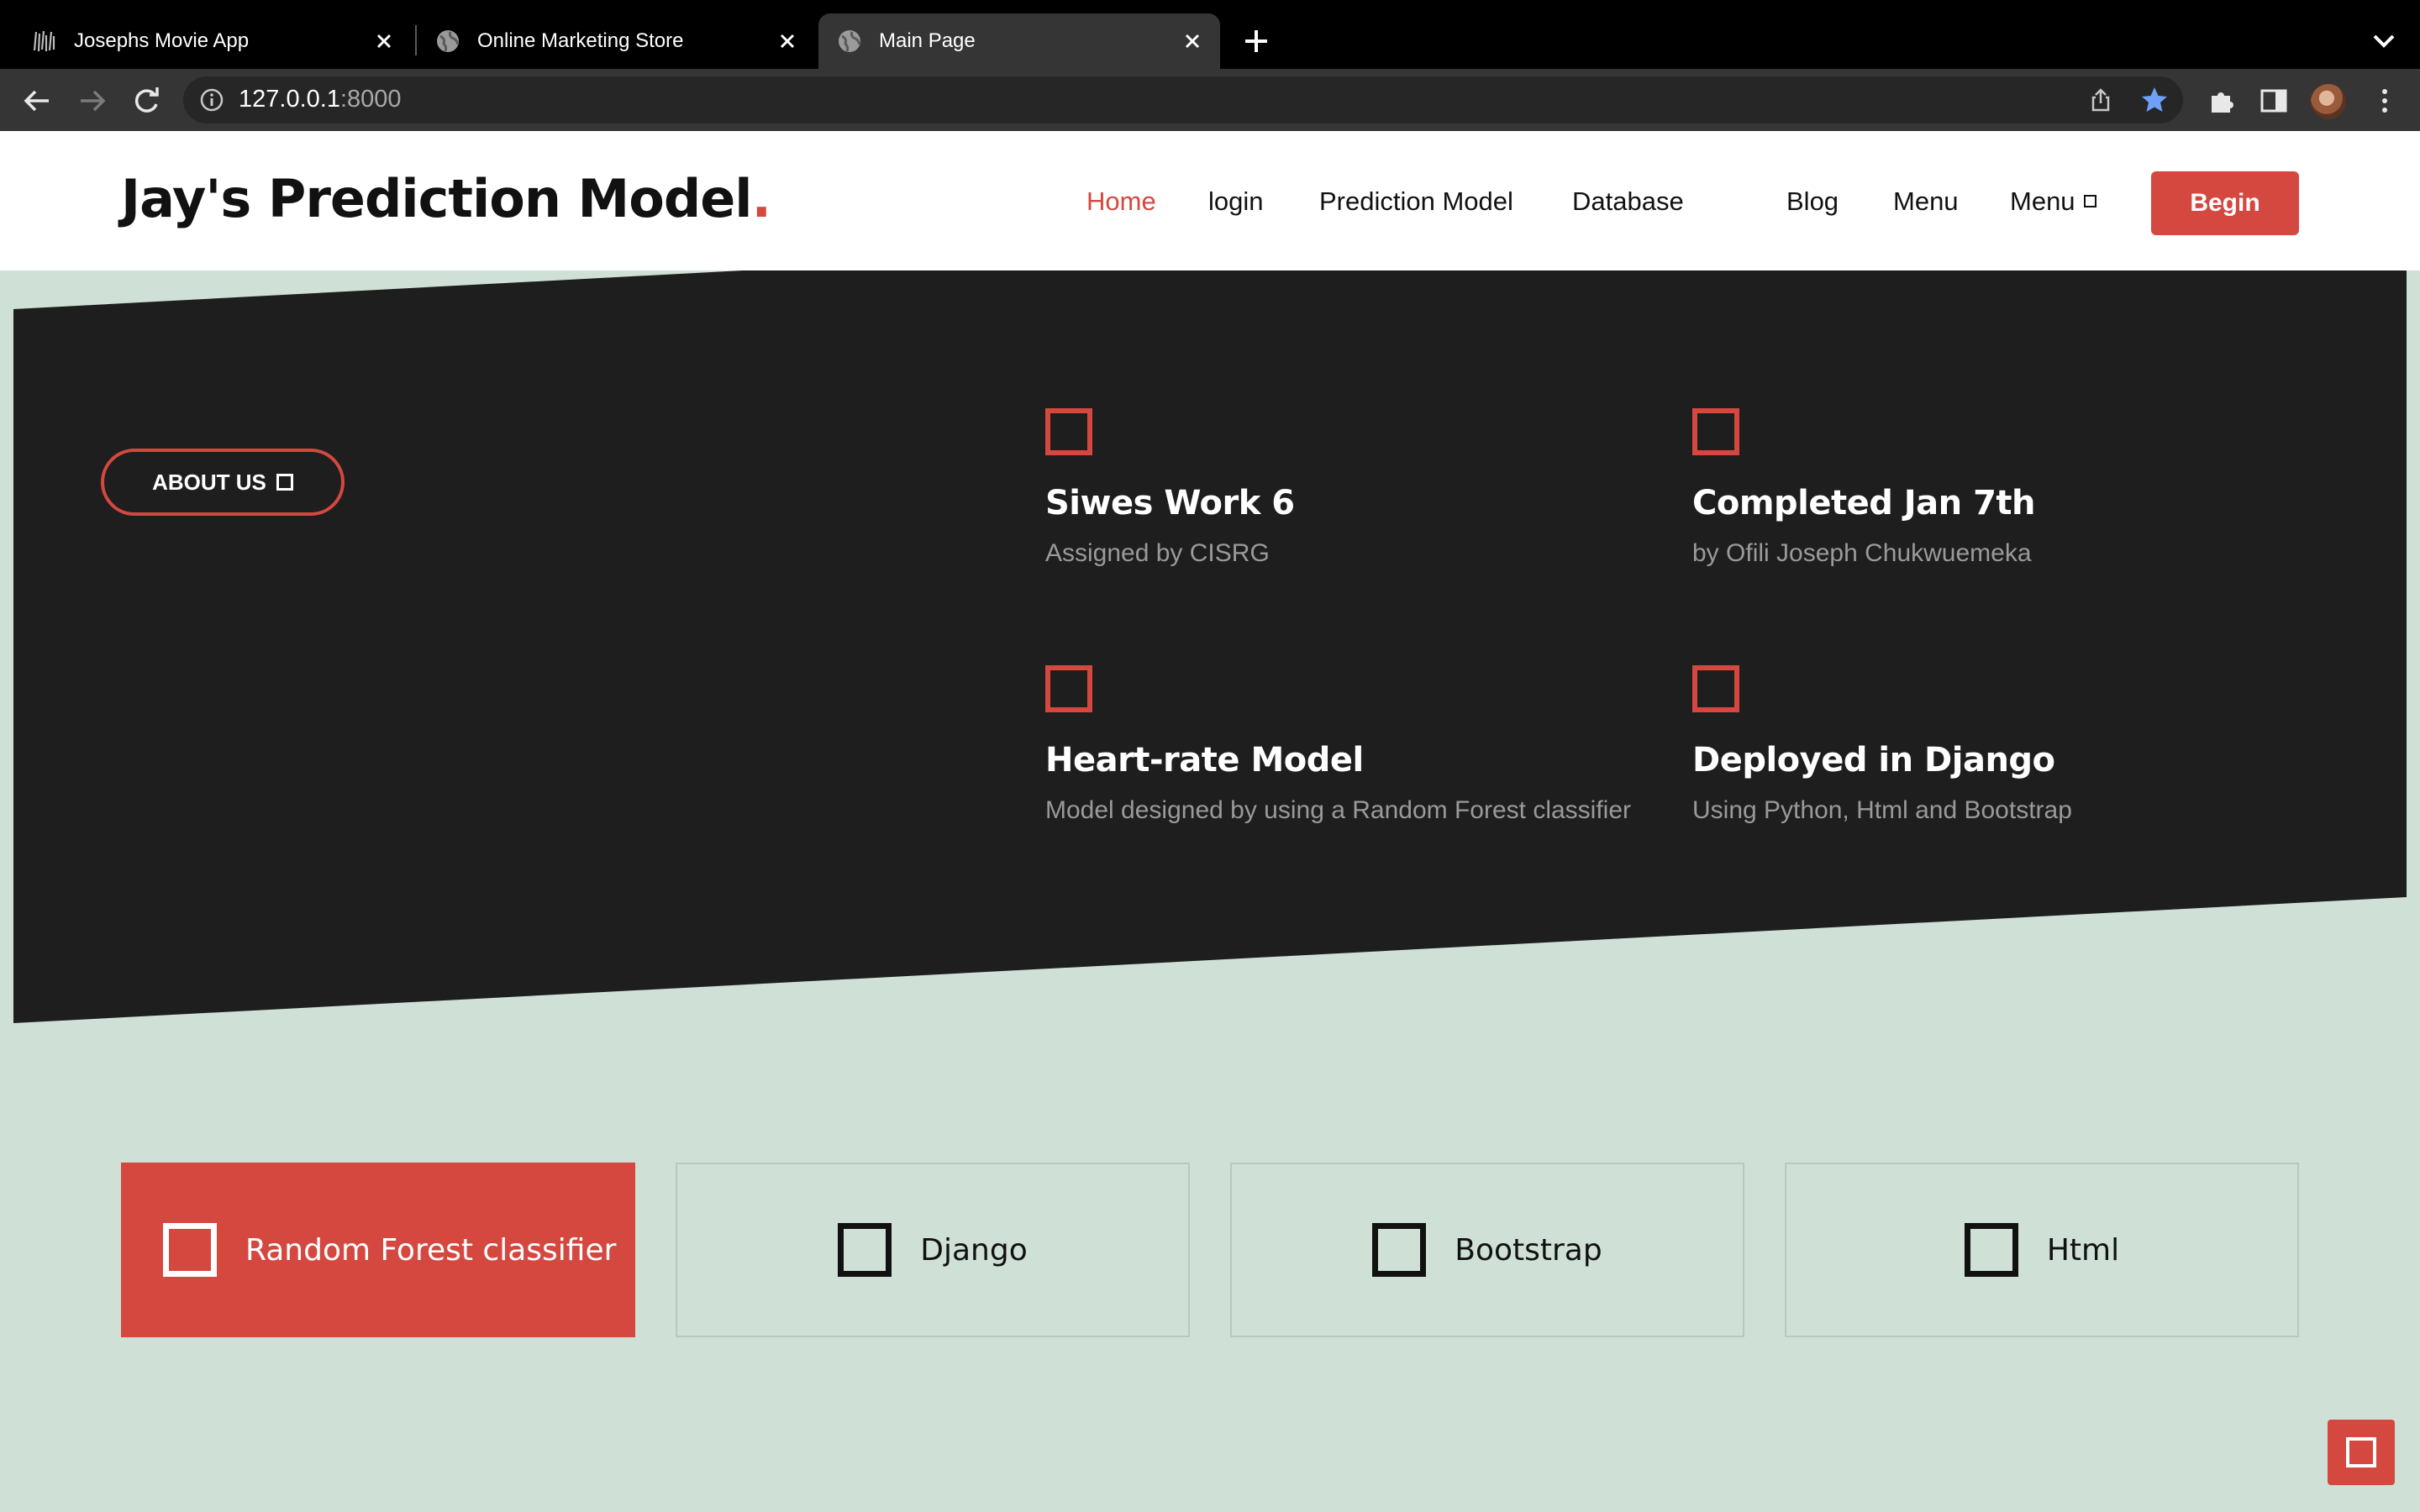  I want to click on back-to-top-button, so click(2361, 1452).